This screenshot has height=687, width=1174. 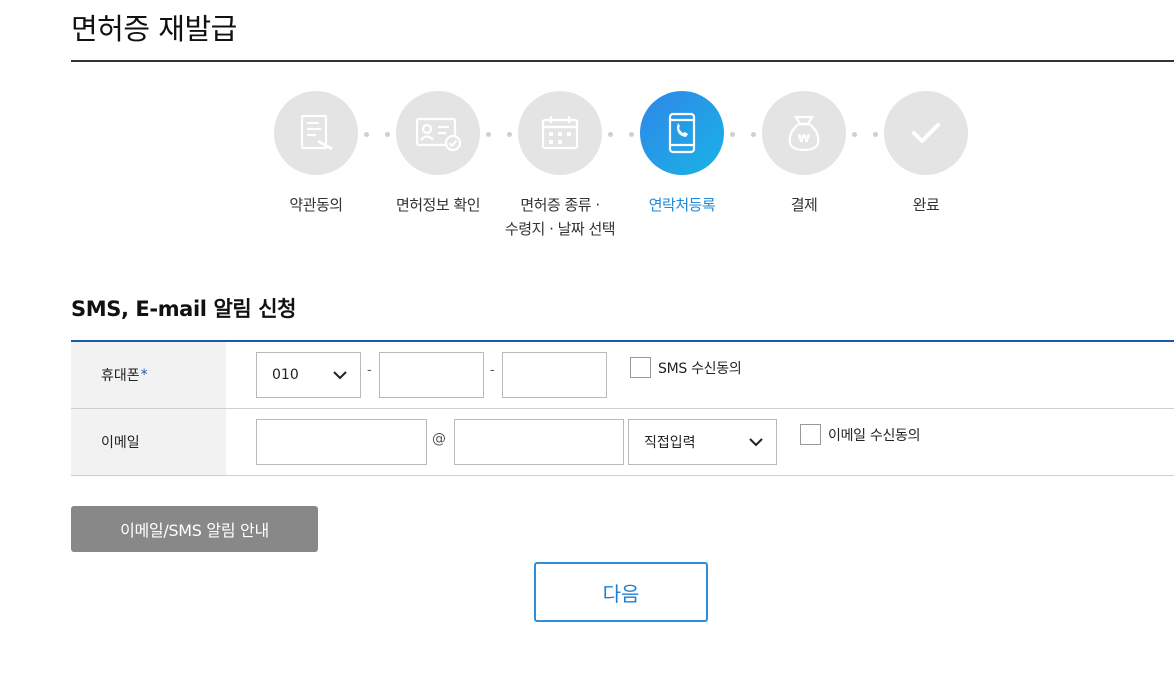 I want to click on step-label-line: 수령지 · 날짜 선택, so click(x=560, y=229).